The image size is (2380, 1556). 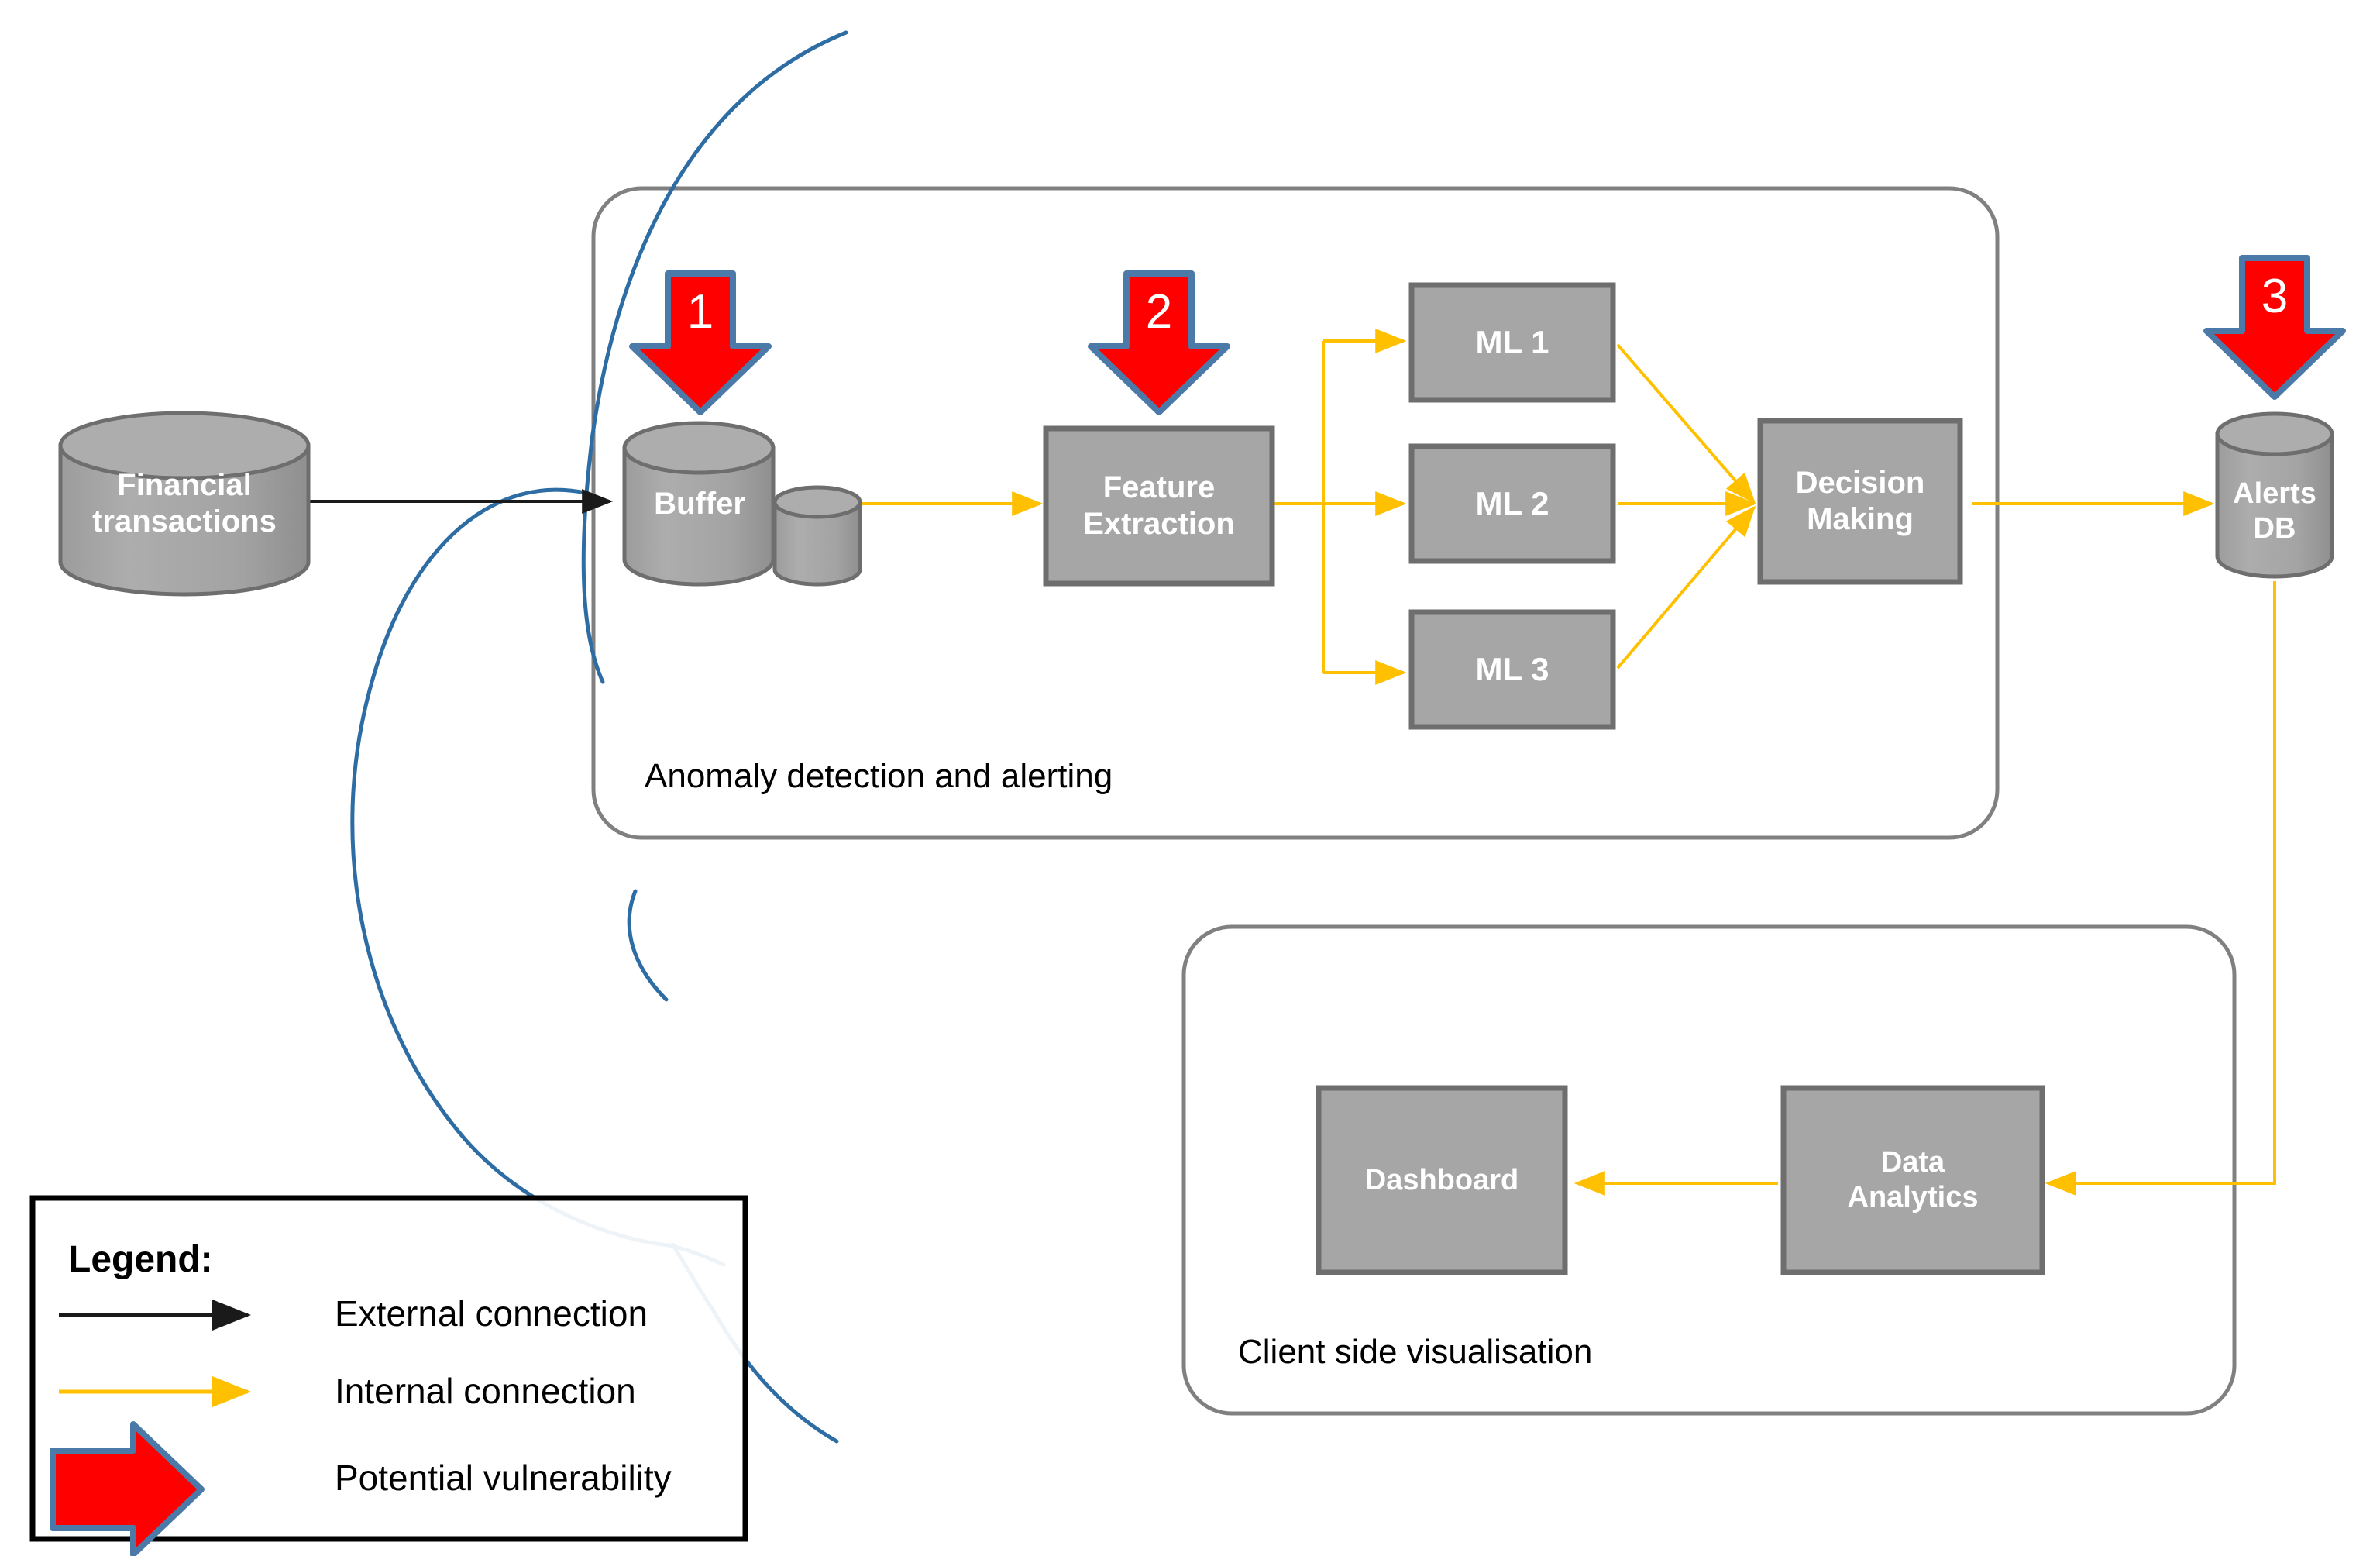 What do you see at coordinates (1512, 503) in the screenshot?
I see `node-ml2` at bounding box center [1512, 503].